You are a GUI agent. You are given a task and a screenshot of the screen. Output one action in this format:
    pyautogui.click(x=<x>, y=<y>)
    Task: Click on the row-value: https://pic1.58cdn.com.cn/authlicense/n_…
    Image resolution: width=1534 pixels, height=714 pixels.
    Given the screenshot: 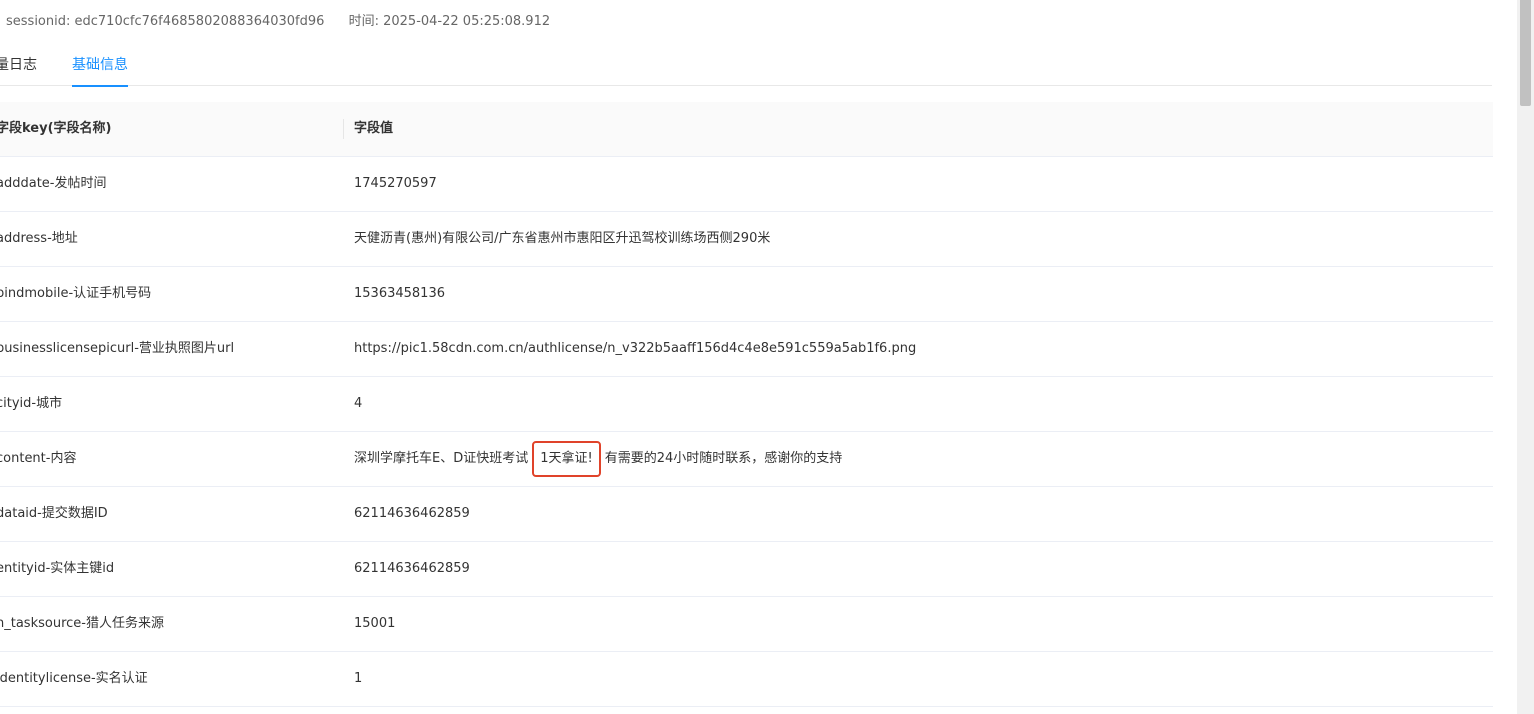 What is the action you would take?
    pyautogui.click(x=635, y=348)
    